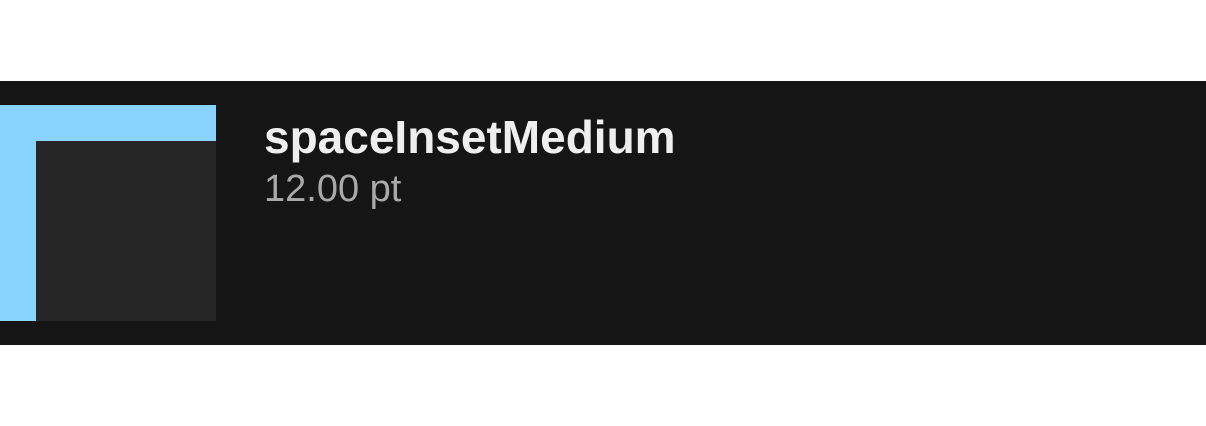 The height and width of the screenshot is (426, 1206). What do you see at coordinates (126, 231) in the screenshot?
I see `inset-content-block` at bounding box center [126, 231].